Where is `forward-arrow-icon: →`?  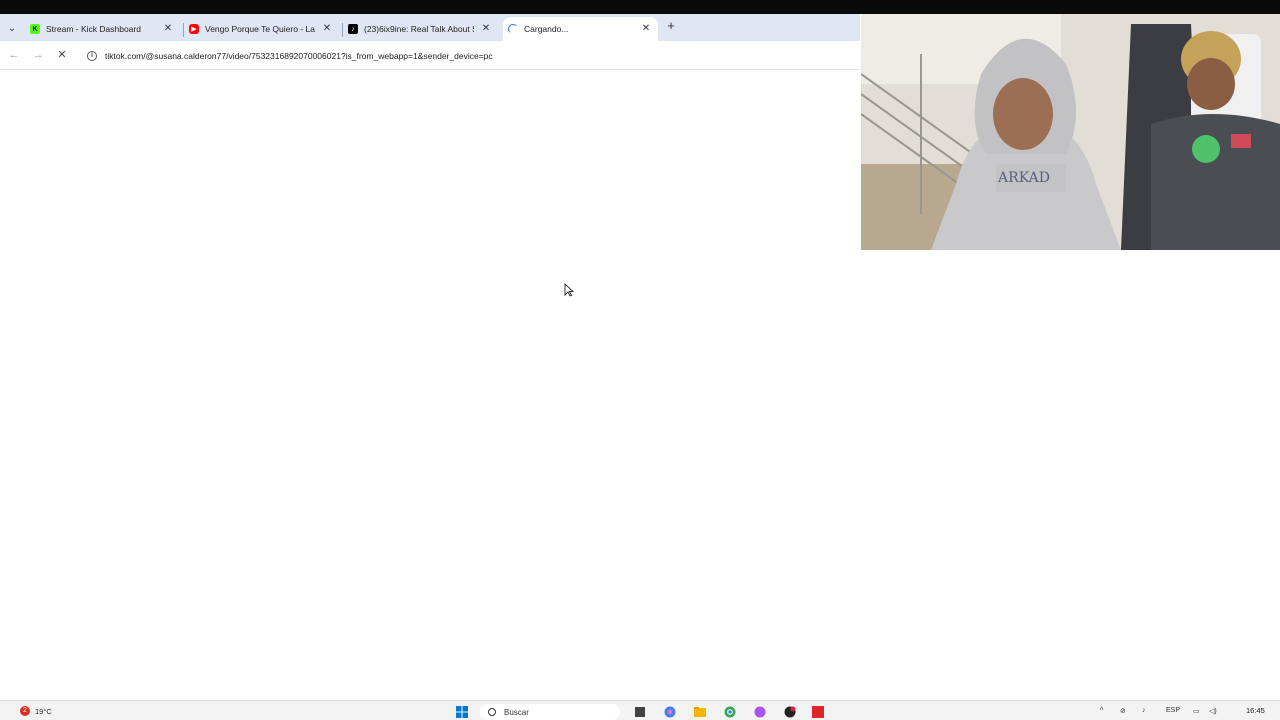
forward-arrow-icon: → is located at coordinates (38, 55).